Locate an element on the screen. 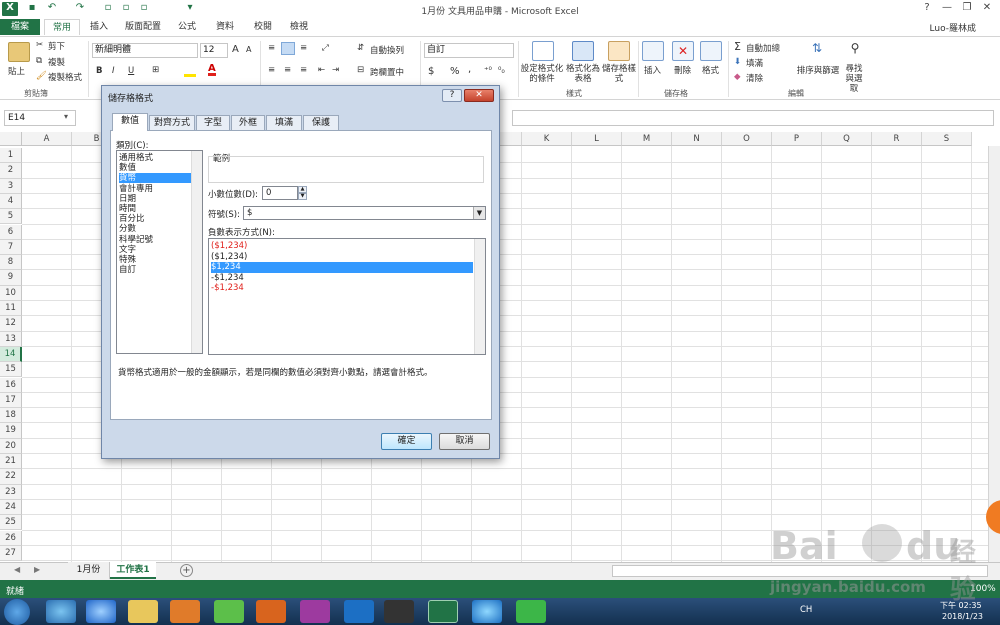 The height and width of the screenshot is (625, 1000). wechat-icon is located at coordinates (531, 611).